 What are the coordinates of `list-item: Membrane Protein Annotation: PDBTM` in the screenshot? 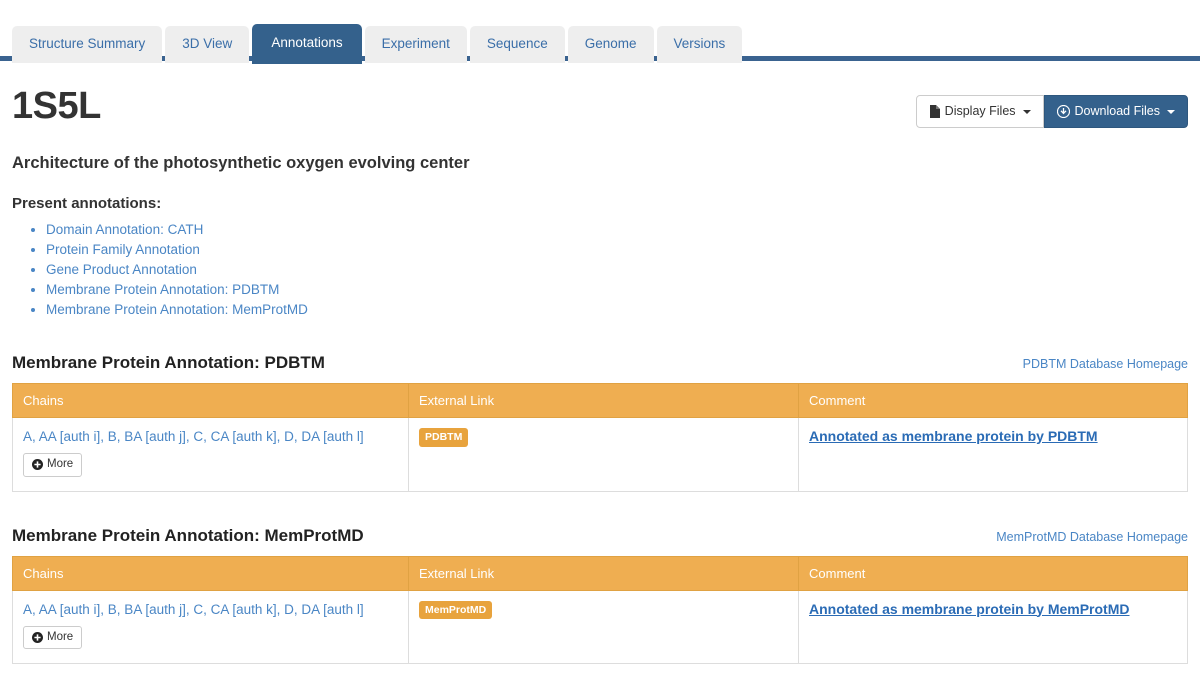 It's located at (617, 289).